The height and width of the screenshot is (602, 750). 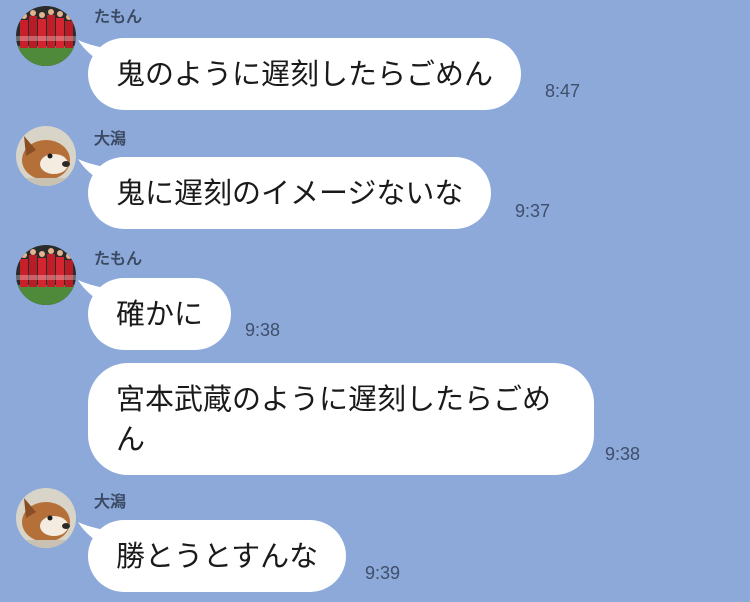 I want to click on message-bubble: 勝とうとすんな, so click(x=212, y=556).